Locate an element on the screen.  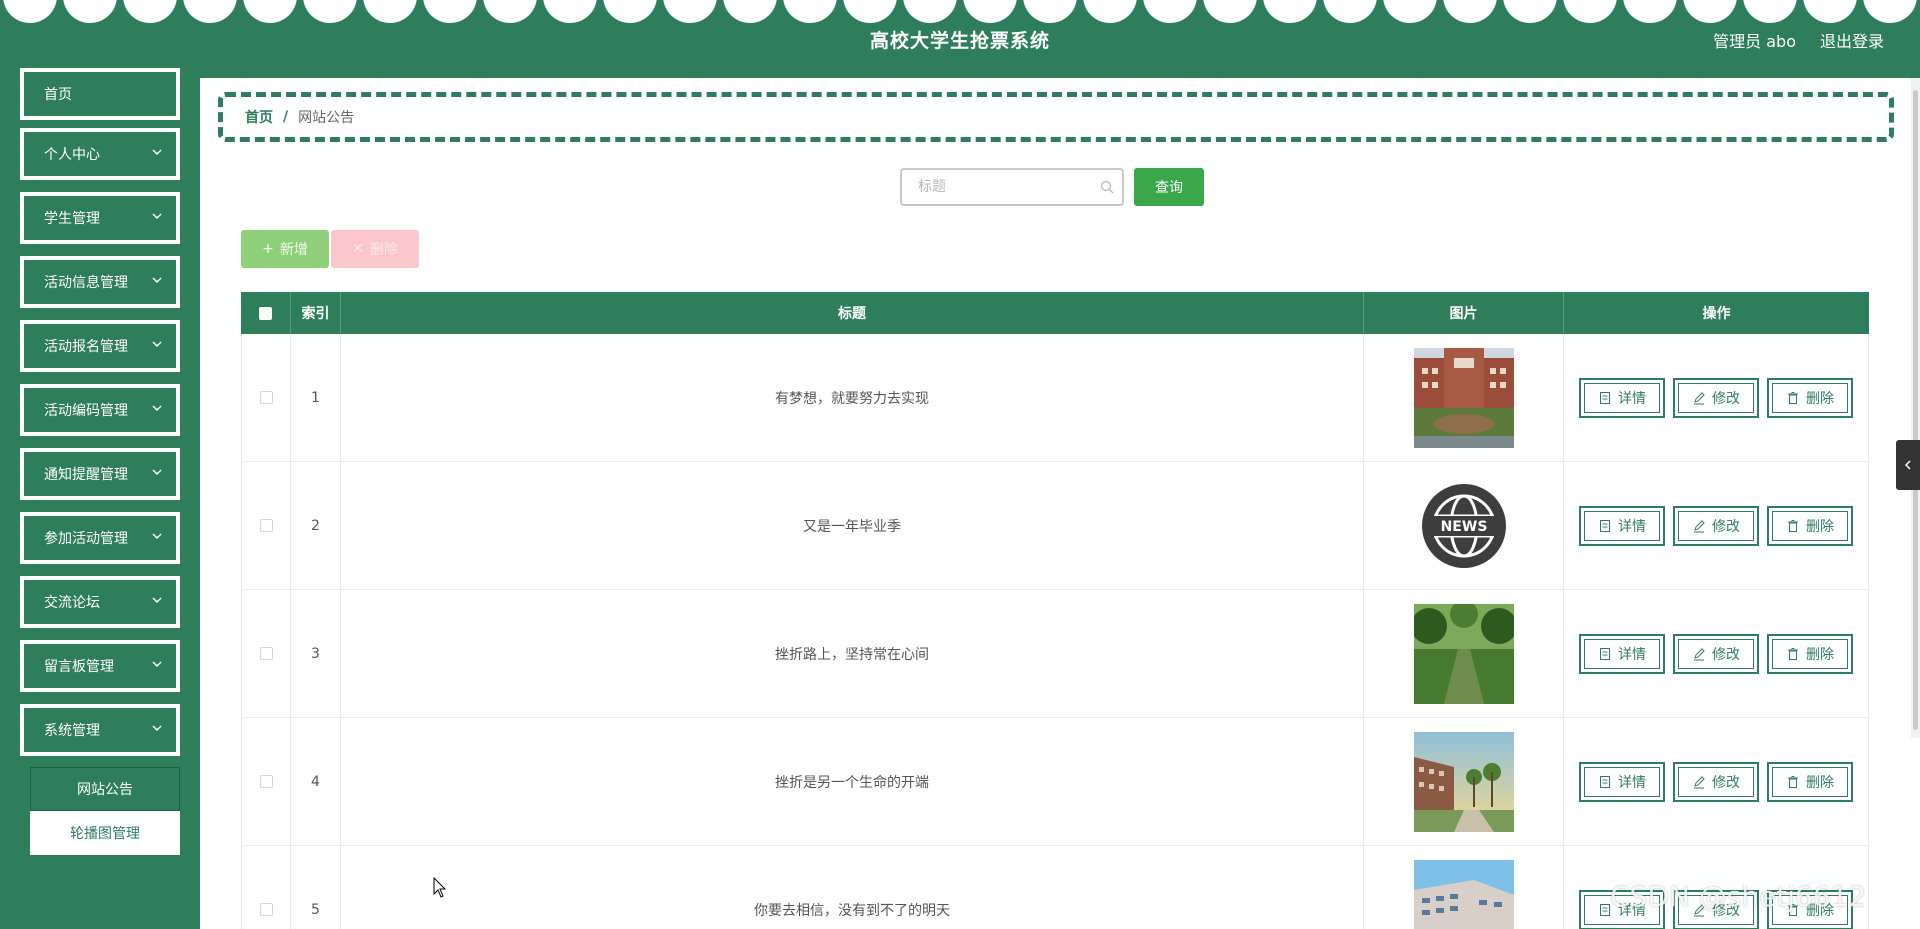
title-search-input is located at coordinates (1008, 187).